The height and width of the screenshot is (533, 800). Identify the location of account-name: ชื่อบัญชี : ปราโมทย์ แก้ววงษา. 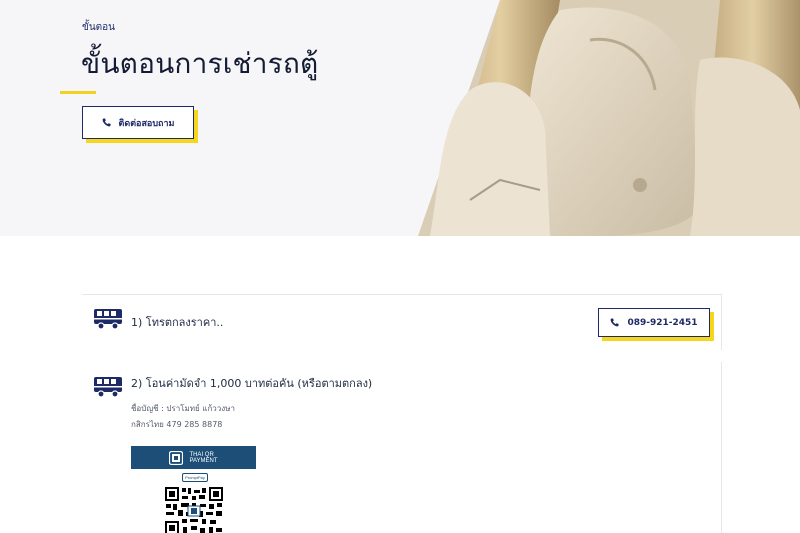
(183, 408).